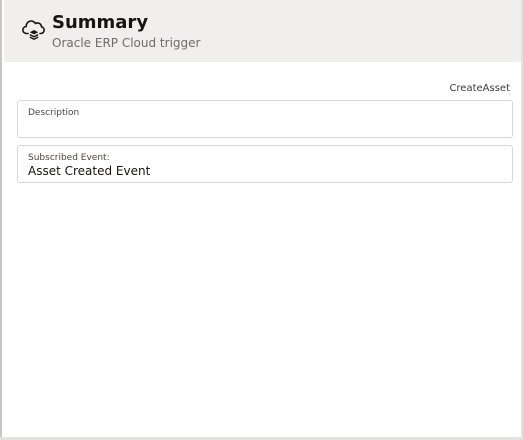 The image size is (523, 440). I want to click on description-field: Description, so click(265, 119).